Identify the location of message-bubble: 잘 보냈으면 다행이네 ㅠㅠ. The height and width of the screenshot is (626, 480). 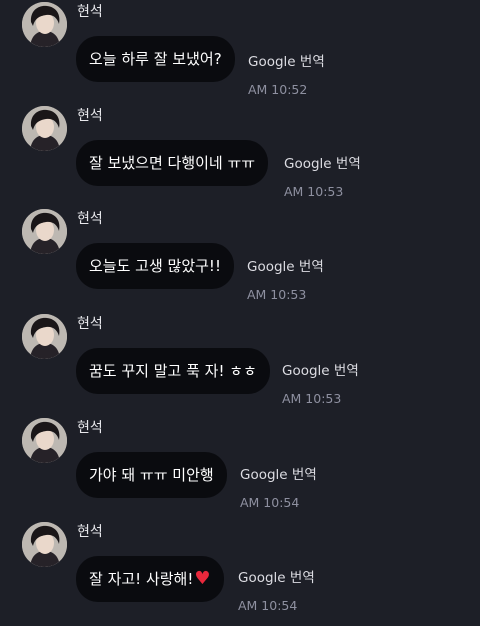
(172, 163).